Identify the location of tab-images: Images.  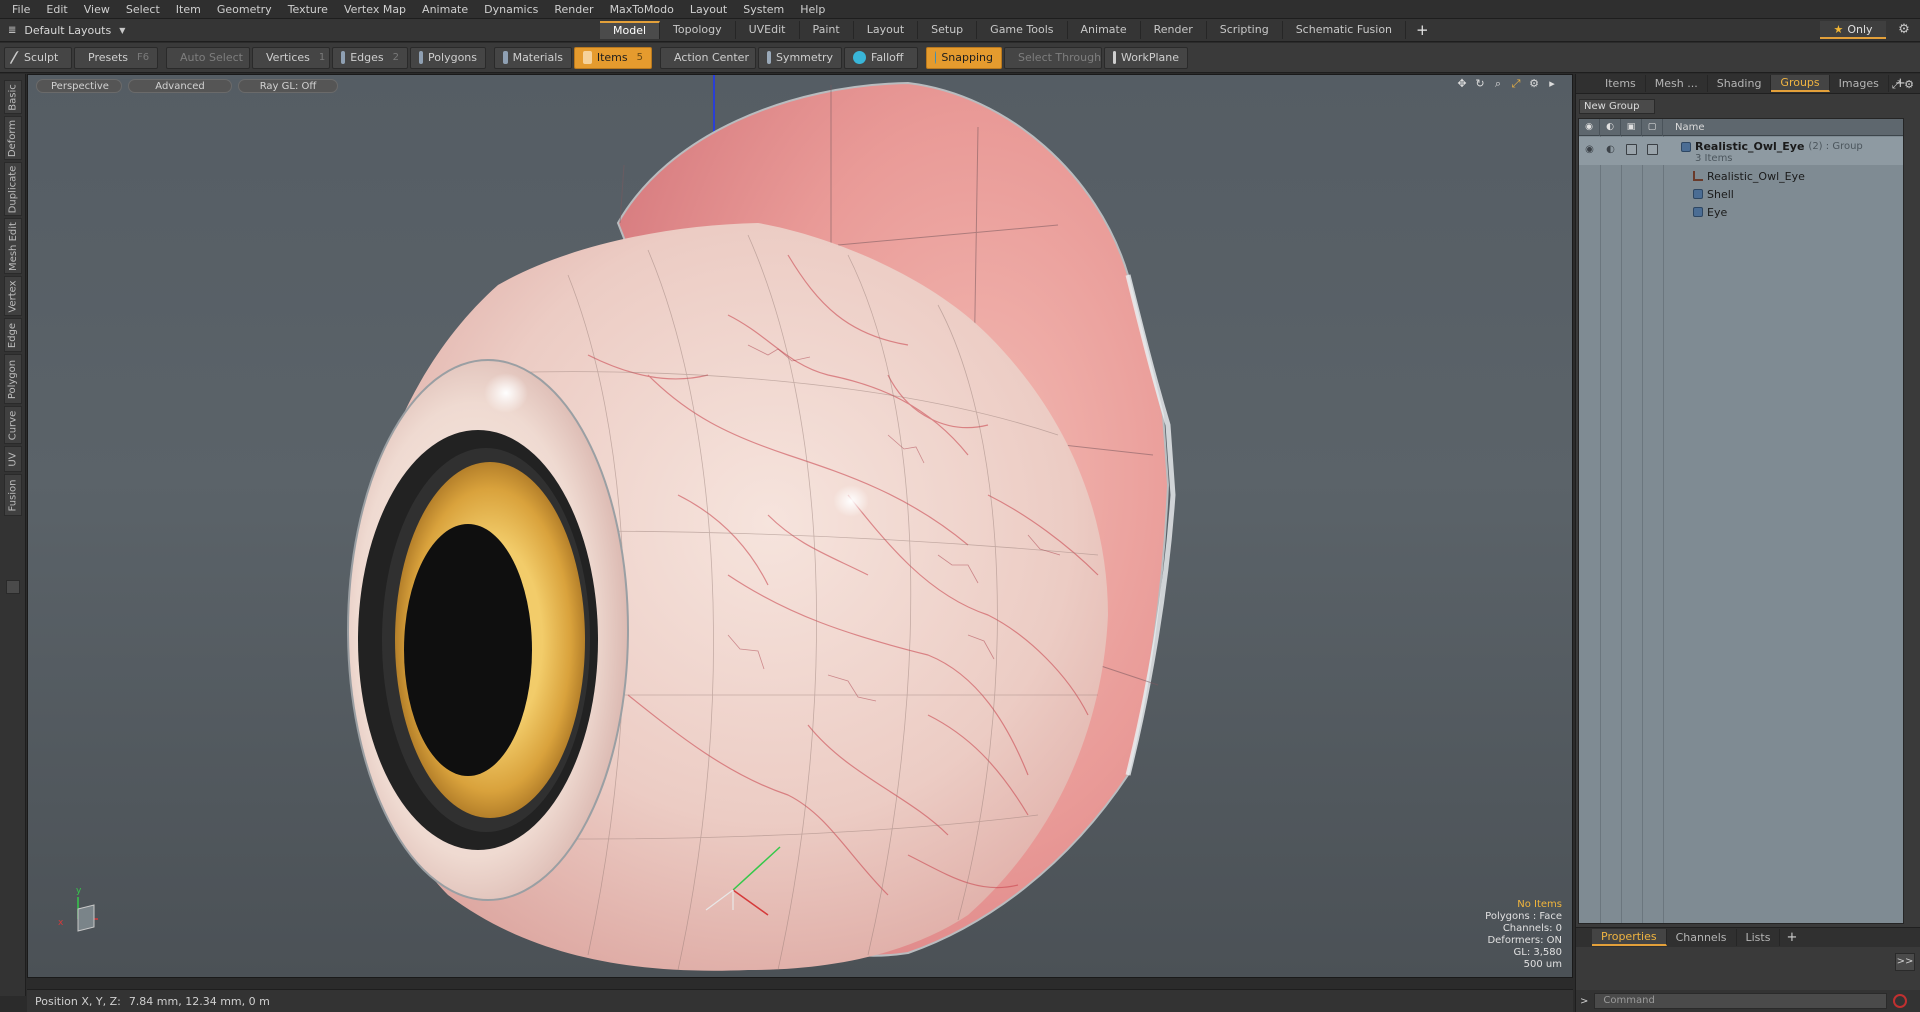
(1859, 83).